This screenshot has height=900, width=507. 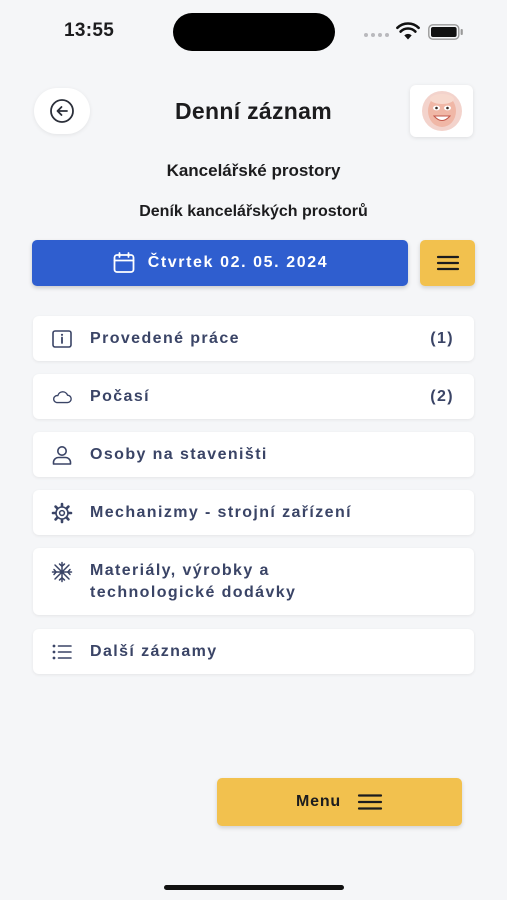 I want to click on diary-name: Deník kancelářských prostorů, so click(x=253, y=211).